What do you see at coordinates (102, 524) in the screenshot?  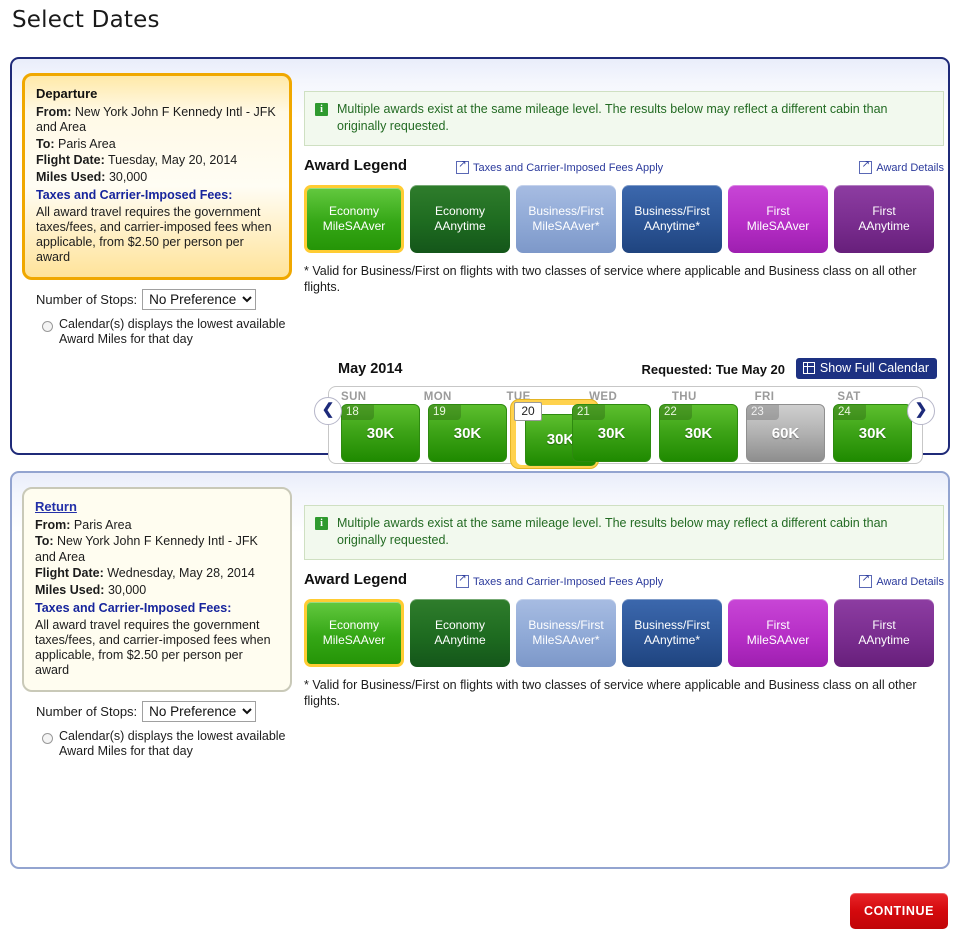 I see `inbound-from-value: Paris Area` at bounding box center [102, 524].